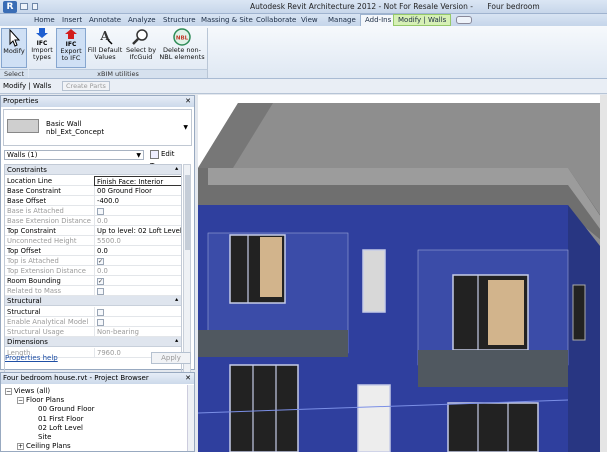 The image size is (607, 452). Describe the element at coordinates (171, 358) in the screenshot. I see `apply-button: Apply` at that location.